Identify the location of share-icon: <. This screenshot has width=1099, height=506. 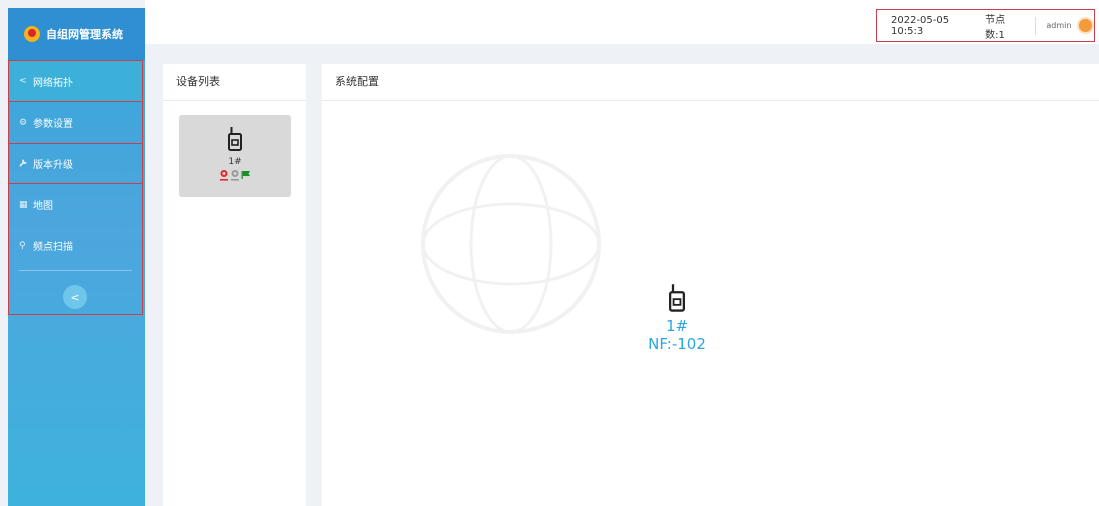
(23, 81).